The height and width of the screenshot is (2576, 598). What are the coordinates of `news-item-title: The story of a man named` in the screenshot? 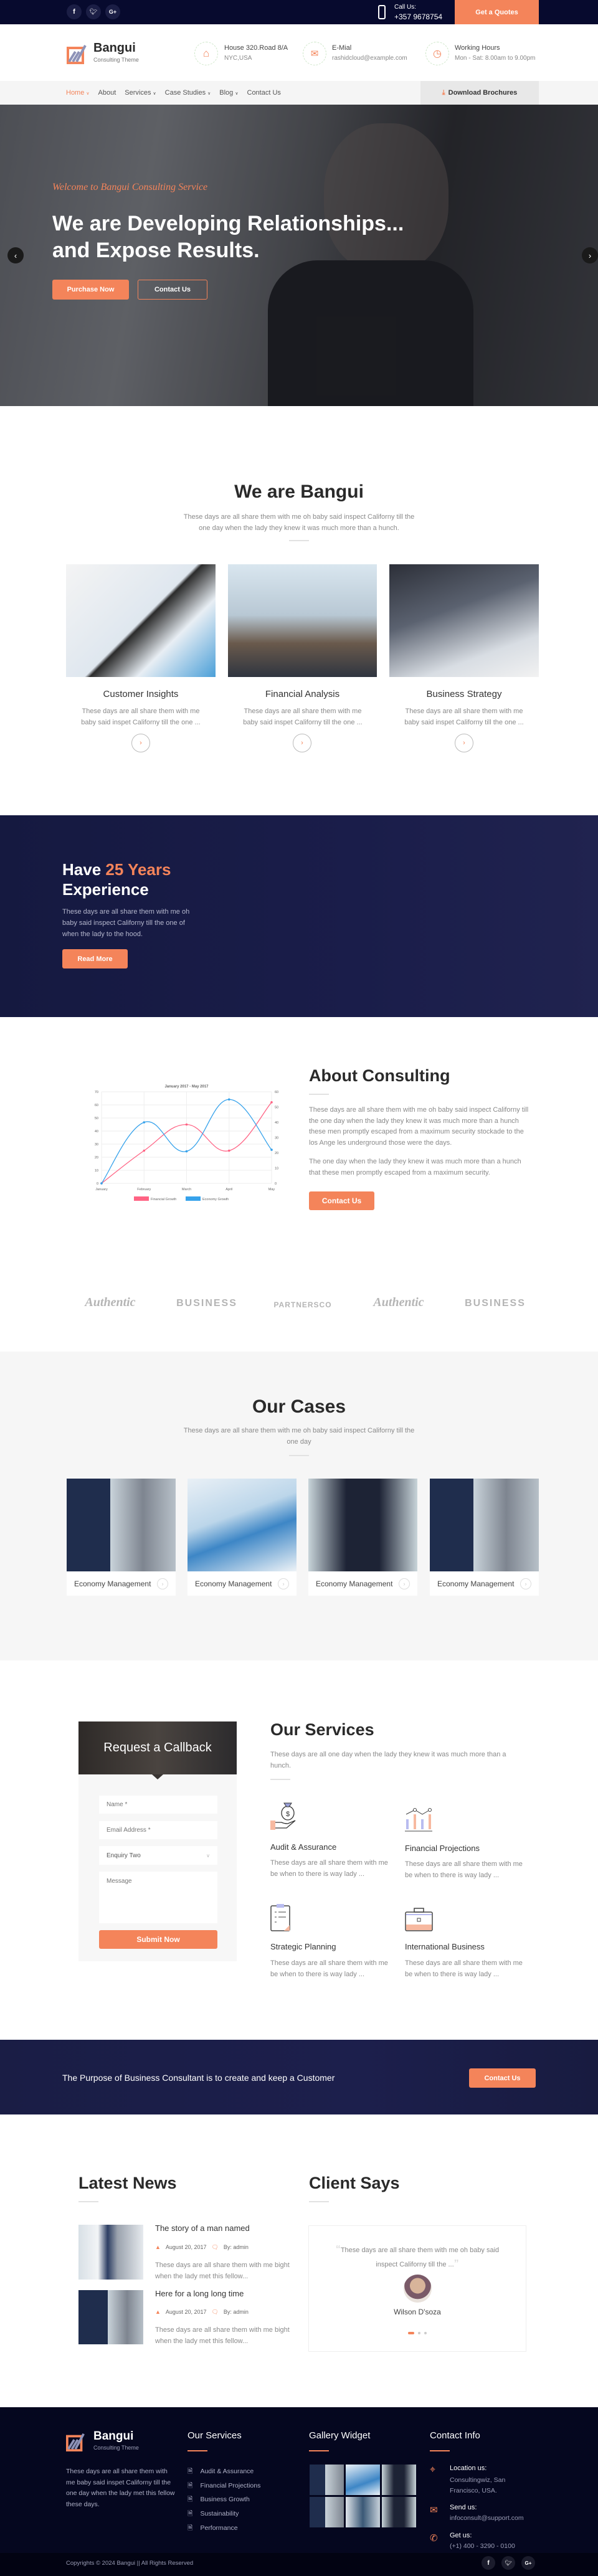 It's located at (203, 2228).